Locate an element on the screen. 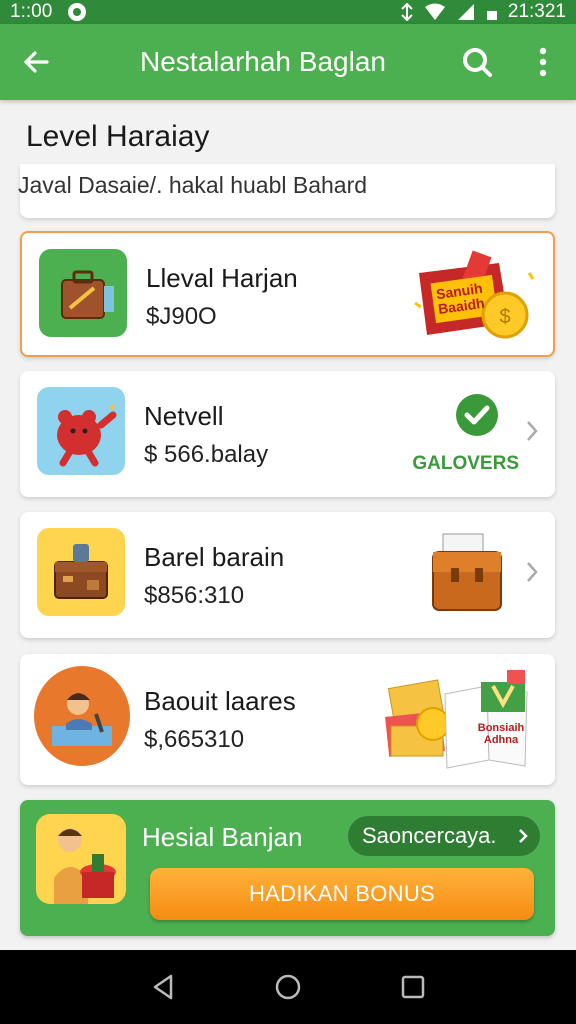  card-title: Lleval Harjan is located at coordinates (222, 278).